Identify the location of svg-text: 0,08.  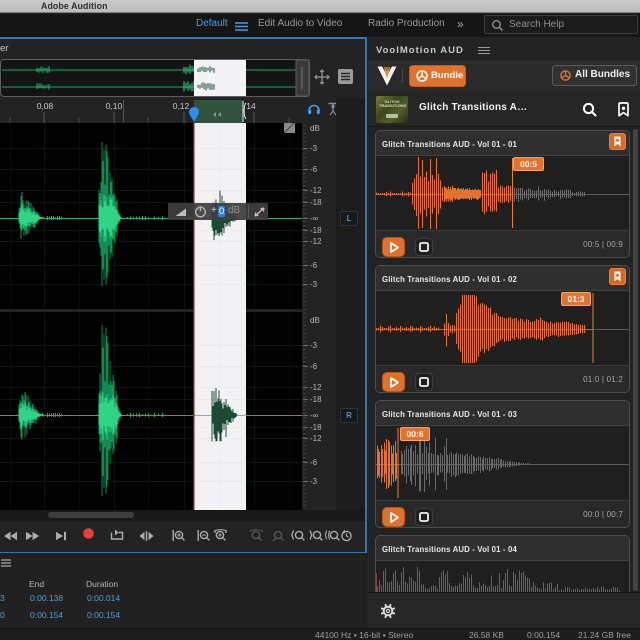
(45, 106).